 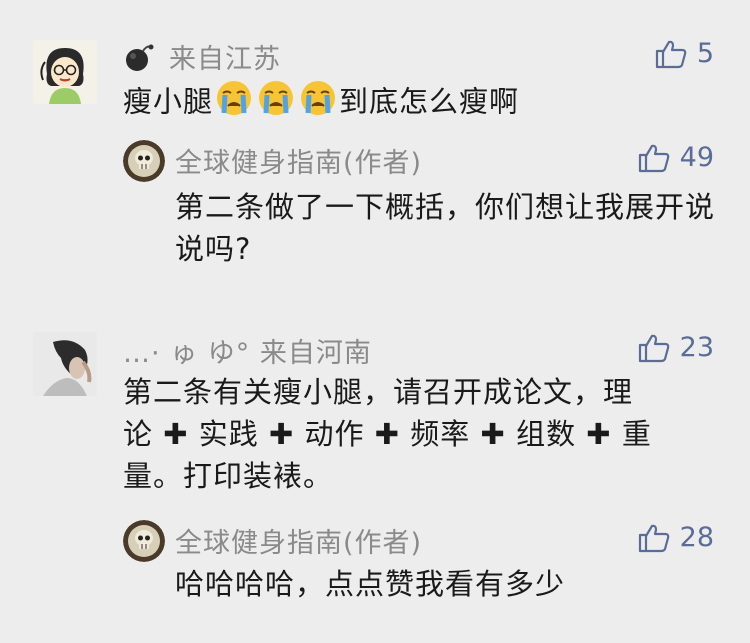 What do you see at coordinates (139, 60) in the screenshot?
I see `bomb-icon` at bounding box center [139, 60].